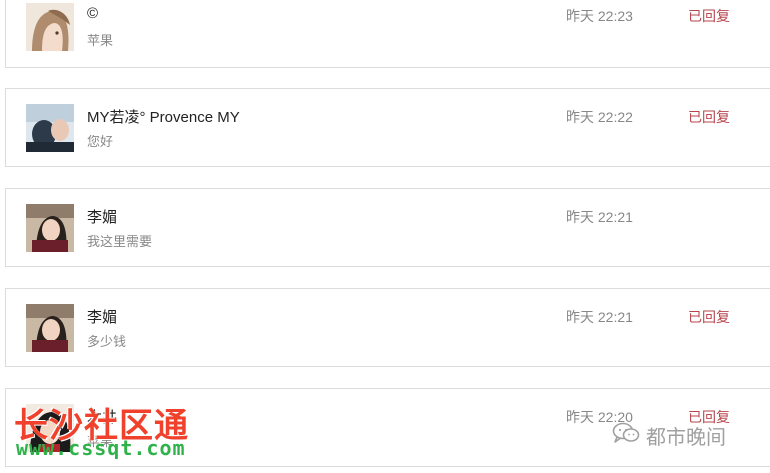 This screenshot has height=473, width=770. What do you see at coordinates (100, 141) in the screenshot?
I see `message-preview: 您好` at bounding box center [100, 141].